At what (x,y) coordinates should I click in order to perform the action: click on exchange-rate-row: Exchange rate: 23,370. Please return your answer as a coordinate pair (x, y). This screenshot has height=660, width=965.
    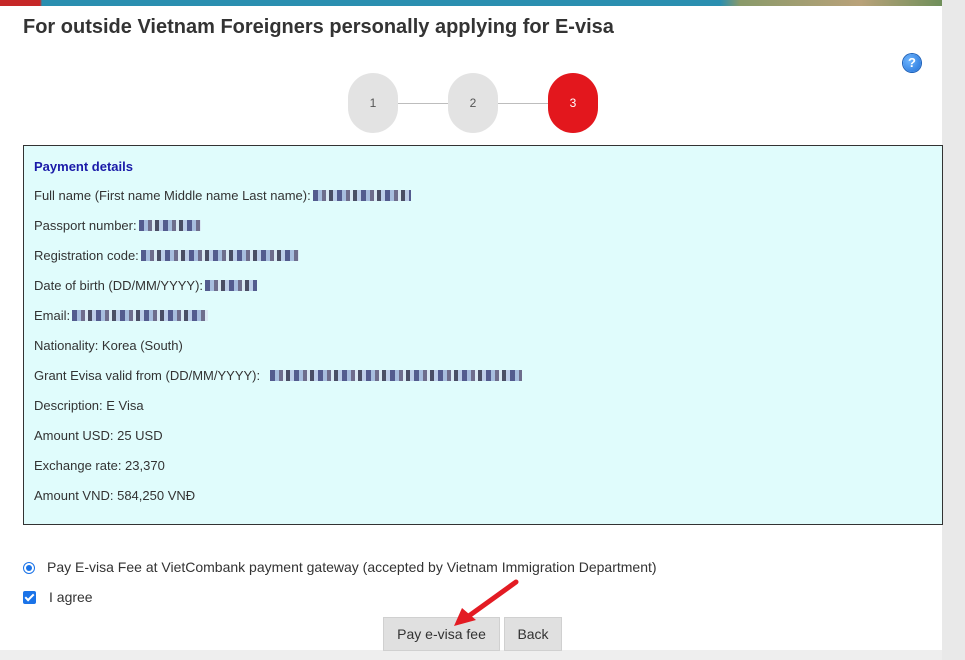
    Looking at the image, I should click on (99, 465).